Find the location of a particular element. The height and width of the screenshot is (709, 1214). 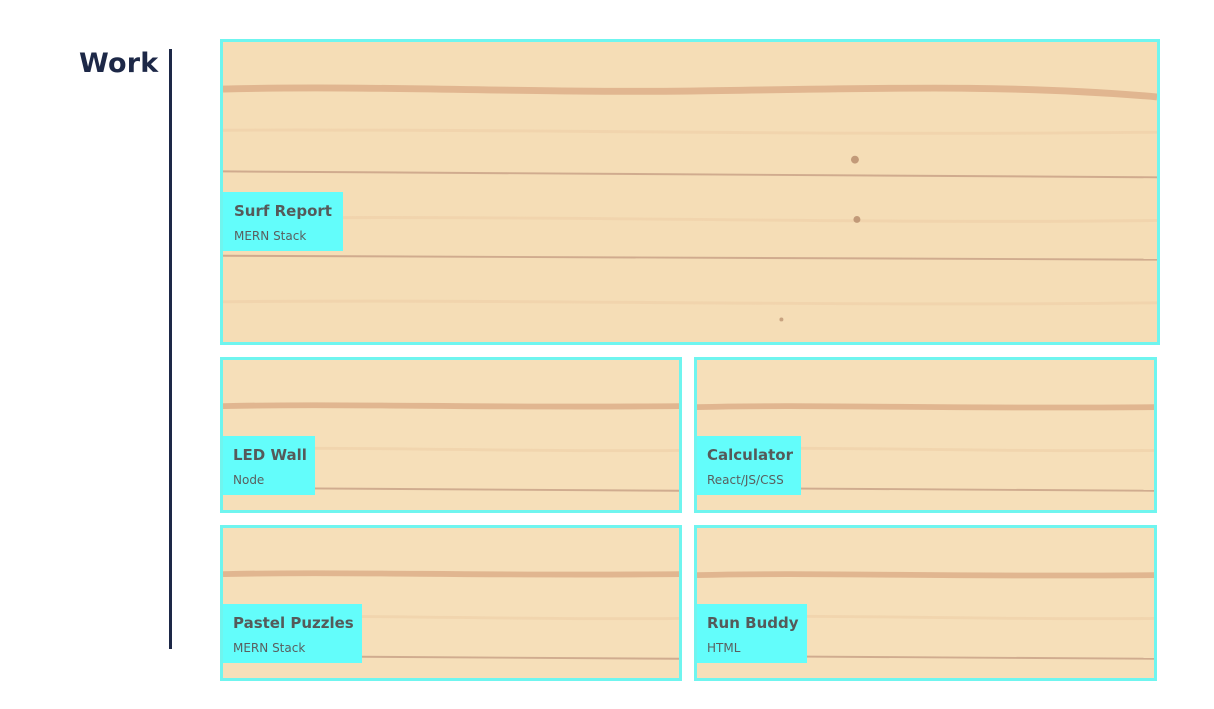

vertical-divider is located at coordinates (170, 349).